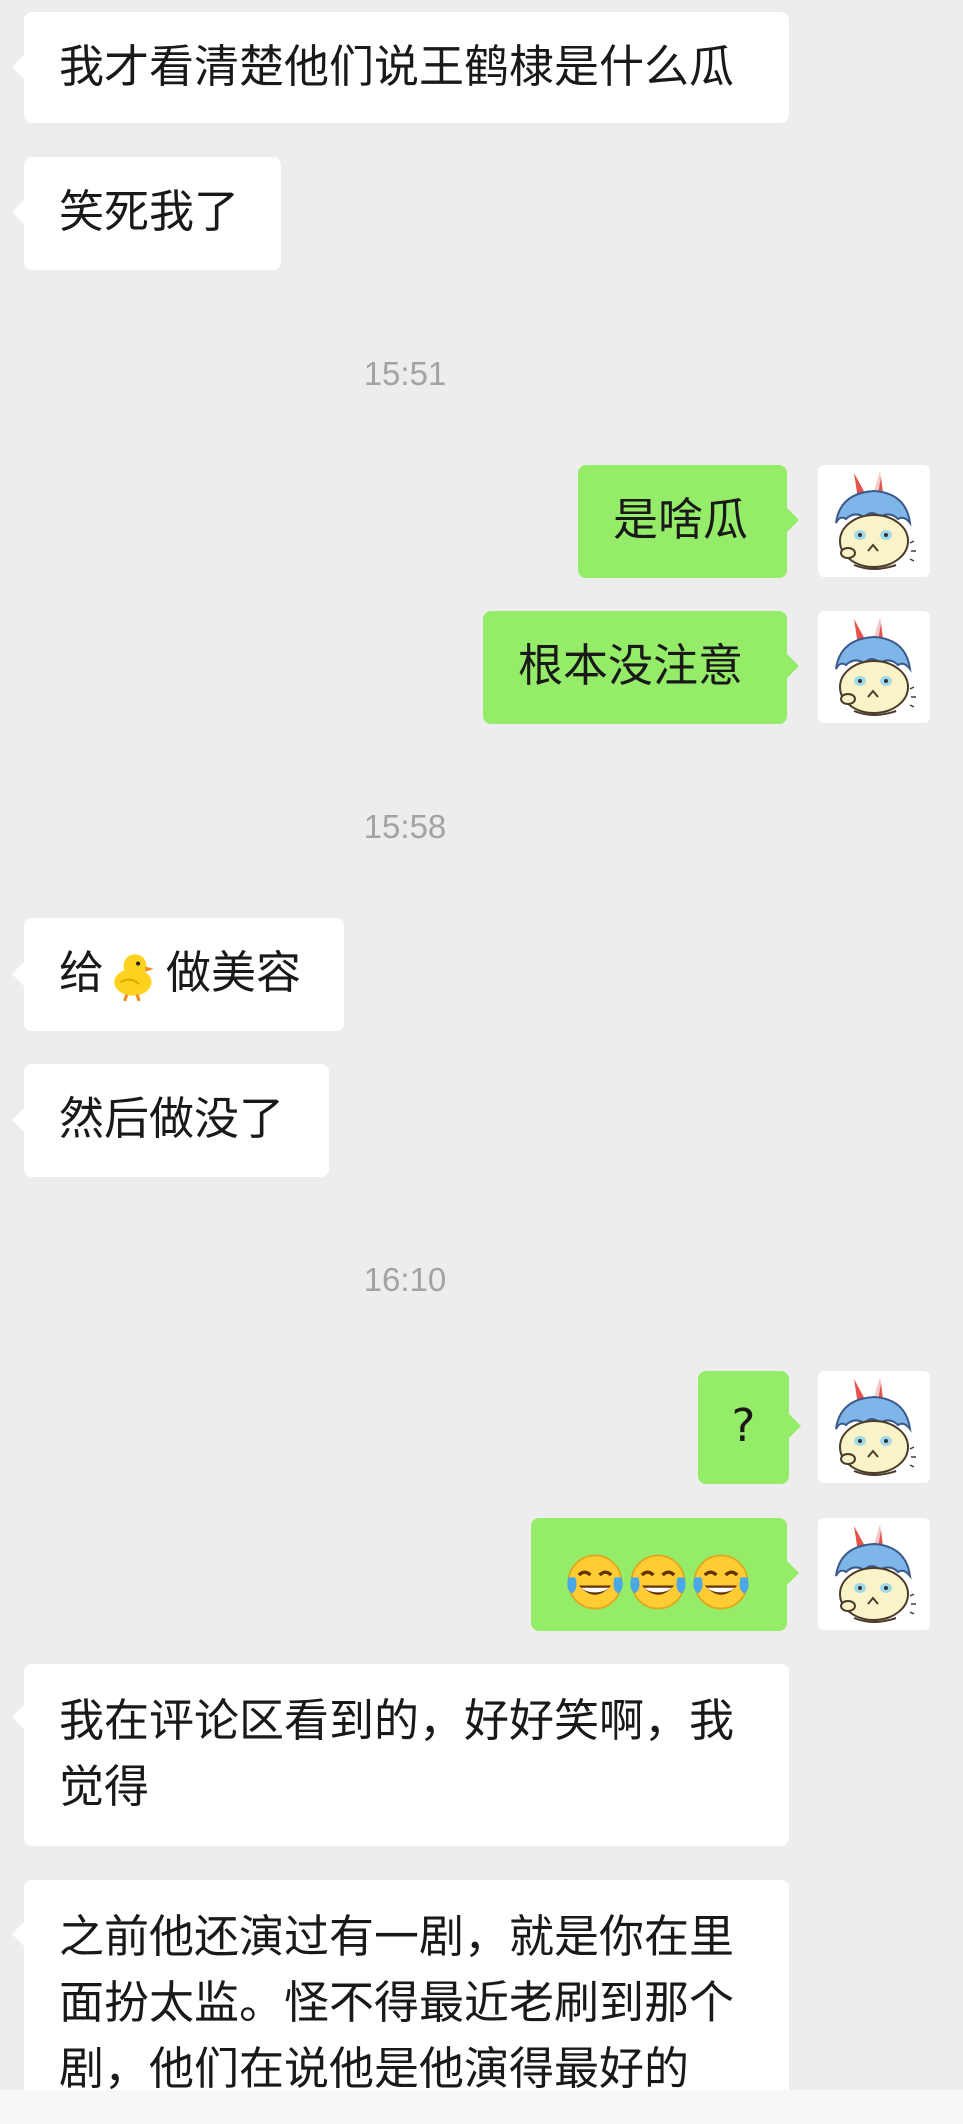 The image size is (963, 2124). What do you see at coordinates (397, 1753) in the screenshot?
I see `message-text: 我在评论区看到的，好好笑啊，我觉得` at bounding box center [397, 1753].